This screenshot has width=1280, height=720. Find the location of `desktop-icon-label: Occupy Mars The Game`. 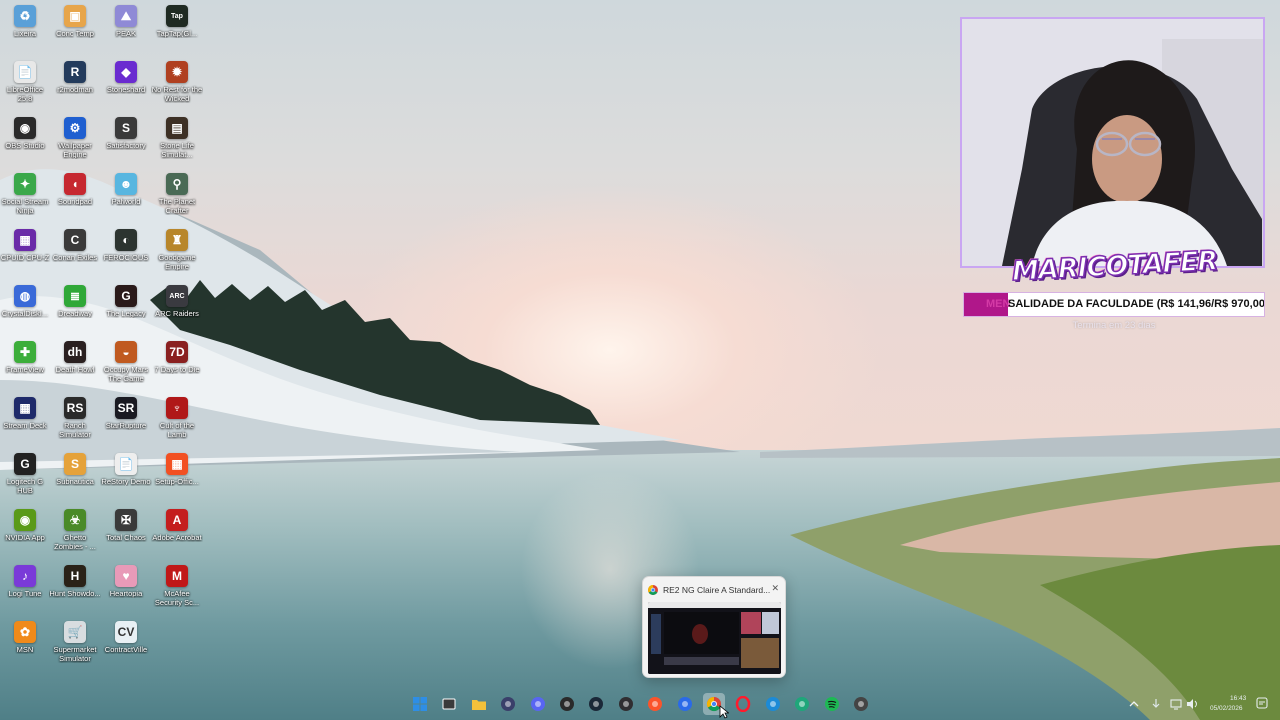

desktop-icon-label: Occupy Mars The Game is located at coordinates (126, 374).